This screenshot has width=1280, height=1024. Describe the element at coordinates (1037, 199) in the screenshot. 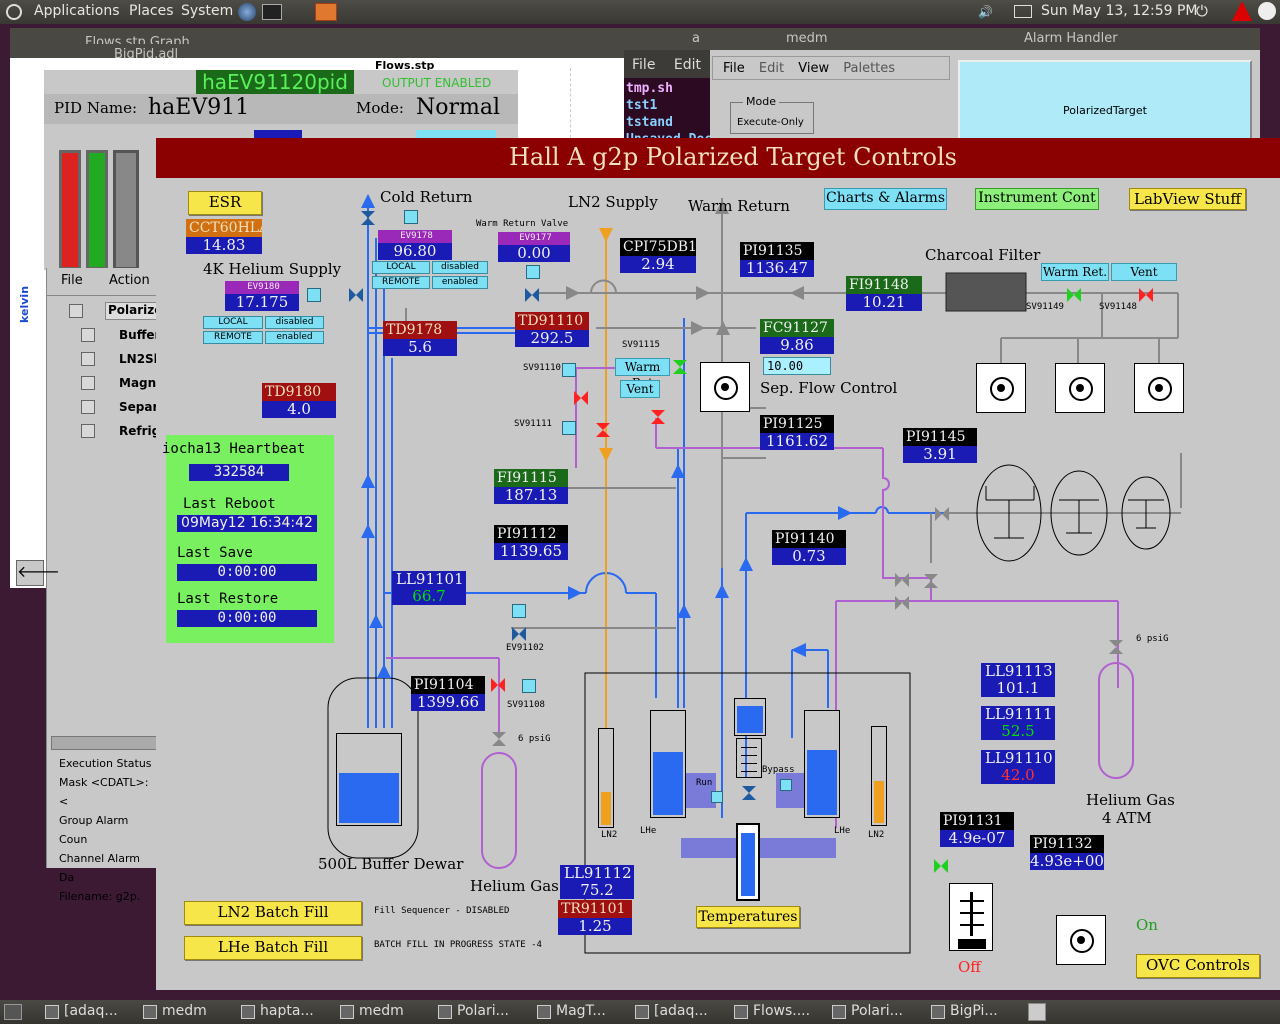

I see `instrument-control-button: Instrument Cont` at that location.